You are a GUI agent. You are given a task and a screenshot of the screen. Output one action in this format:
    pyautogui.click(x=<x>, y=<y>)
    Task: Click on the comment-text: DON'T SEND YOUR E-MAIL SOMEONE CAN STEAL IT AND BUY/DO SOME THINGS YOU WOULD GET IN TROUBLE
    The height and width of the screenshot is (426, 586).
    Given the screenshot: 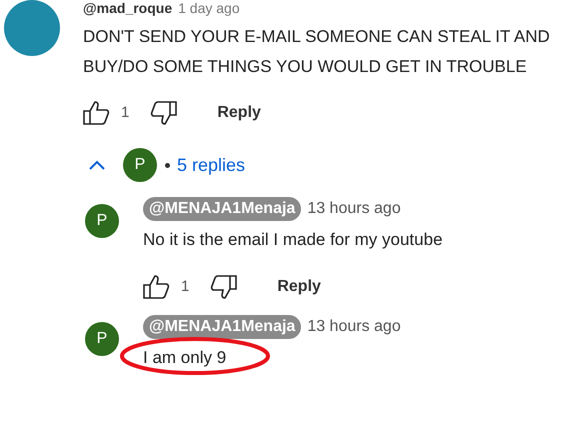 What is the action you would take?
    pyautogui.click(x=317, y=52)
    